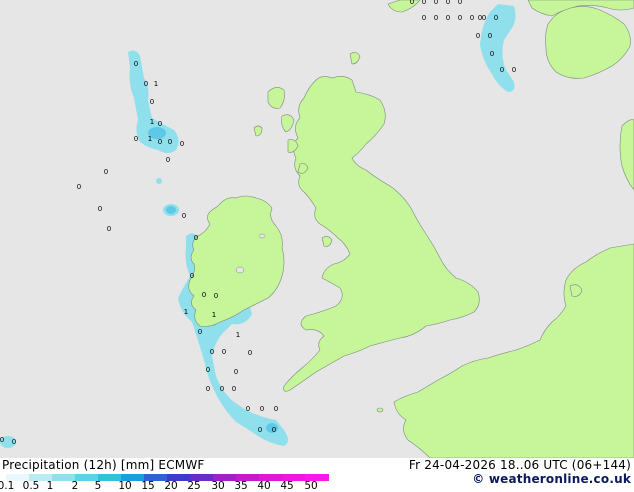 The width and height of the screenshot is (634, 492). Describe the element at coordinates (264, 486) in the screenshot. I see `color-scale-tick-label: 40` at that location.